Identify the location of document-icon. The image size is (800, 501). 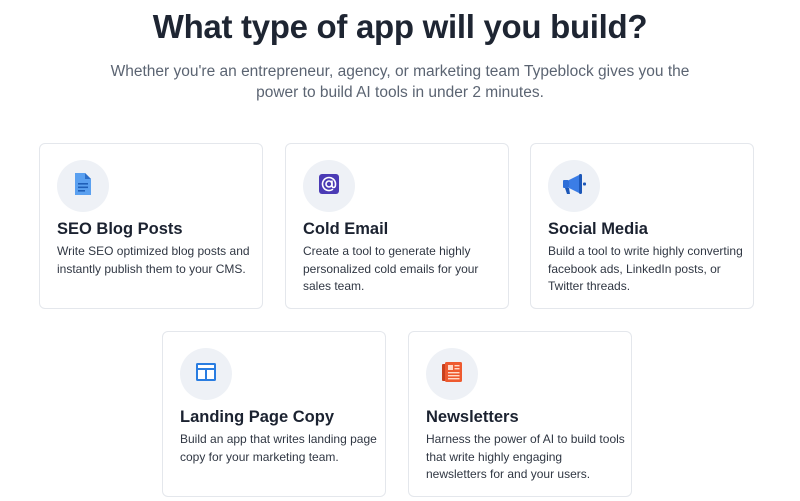
(83, 186).